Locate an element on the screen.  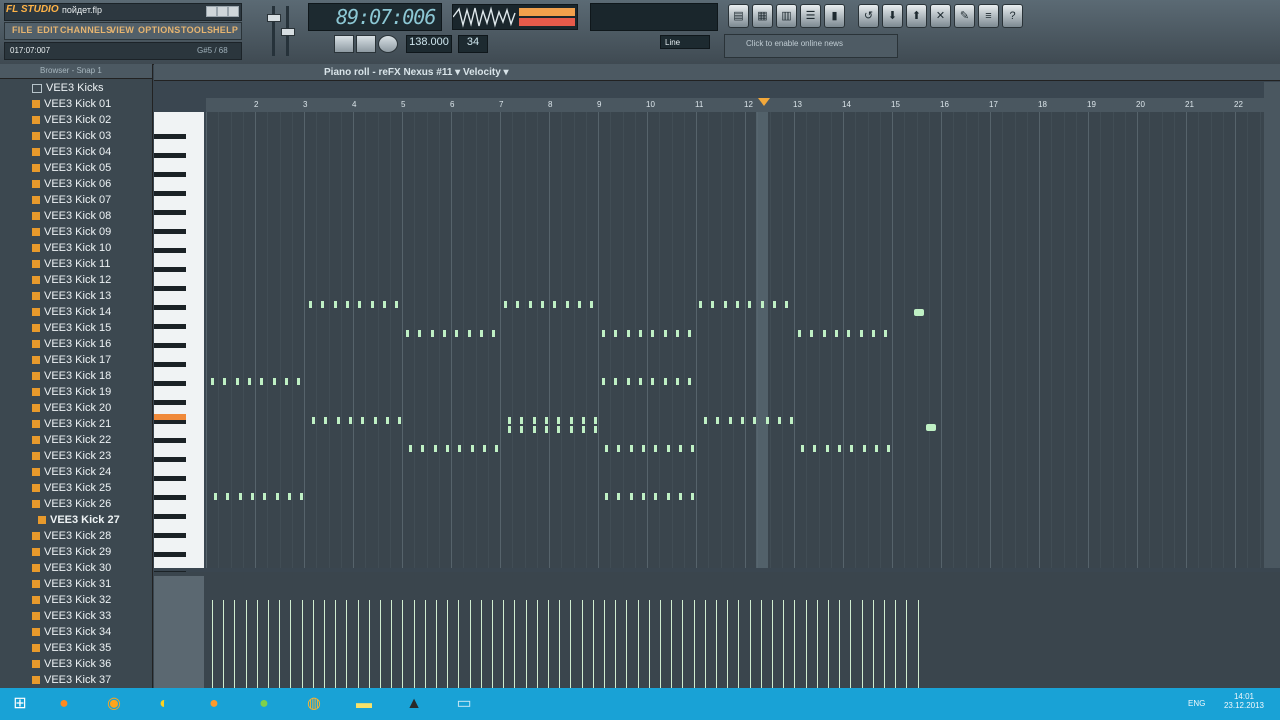
pattern-selector: 34 is located at coordinates (473, 44).